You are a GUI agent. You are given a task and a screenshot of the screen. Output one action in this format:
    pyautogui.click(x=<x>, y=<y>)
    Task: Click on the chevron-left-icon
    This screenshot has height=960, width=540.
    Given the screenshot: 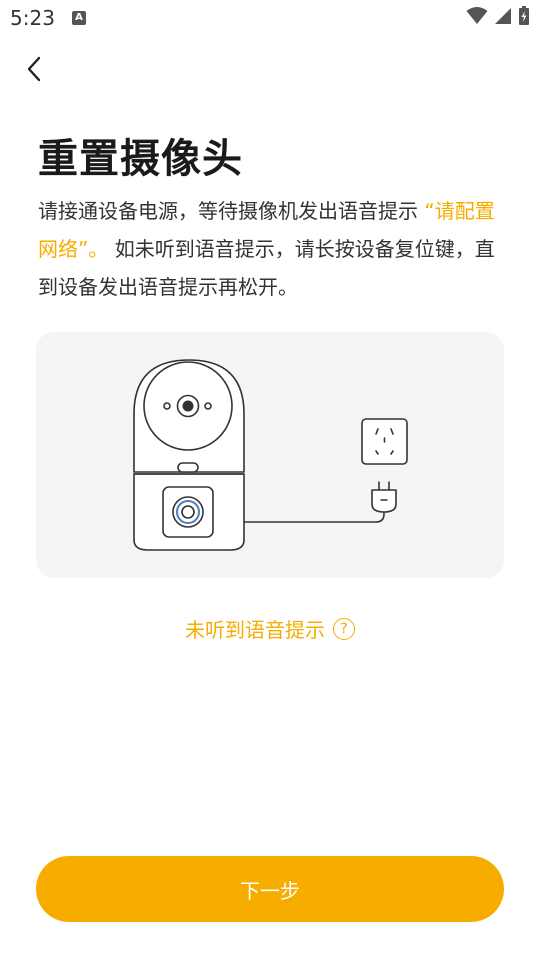 What is the action you would take?
    pyautogui.click(x=34, y=69)
    